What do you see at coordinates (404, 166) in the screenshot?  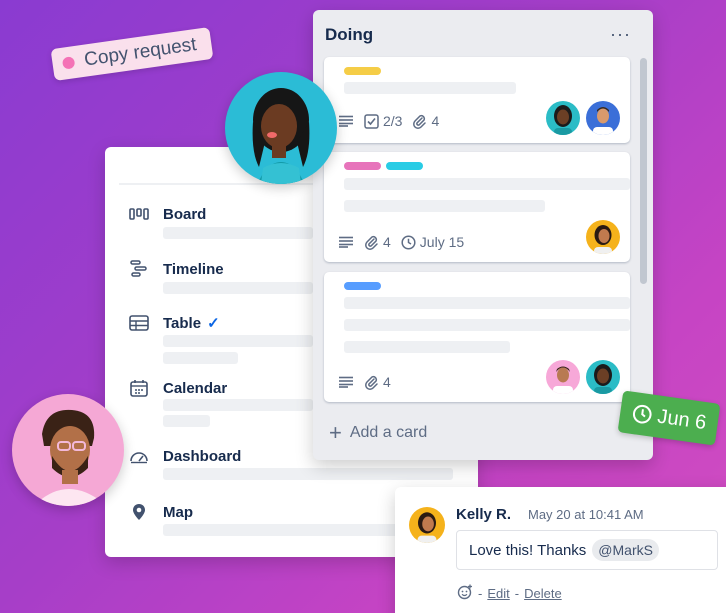 I see `card-label-teal` at bounding box center [404, 166].